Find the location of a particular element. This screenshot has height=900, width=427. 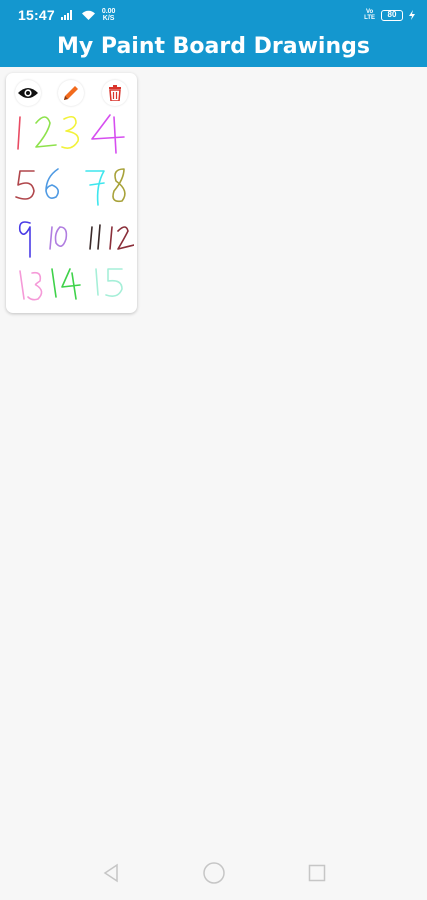

trash-icon is located at coordinates (115, 93).